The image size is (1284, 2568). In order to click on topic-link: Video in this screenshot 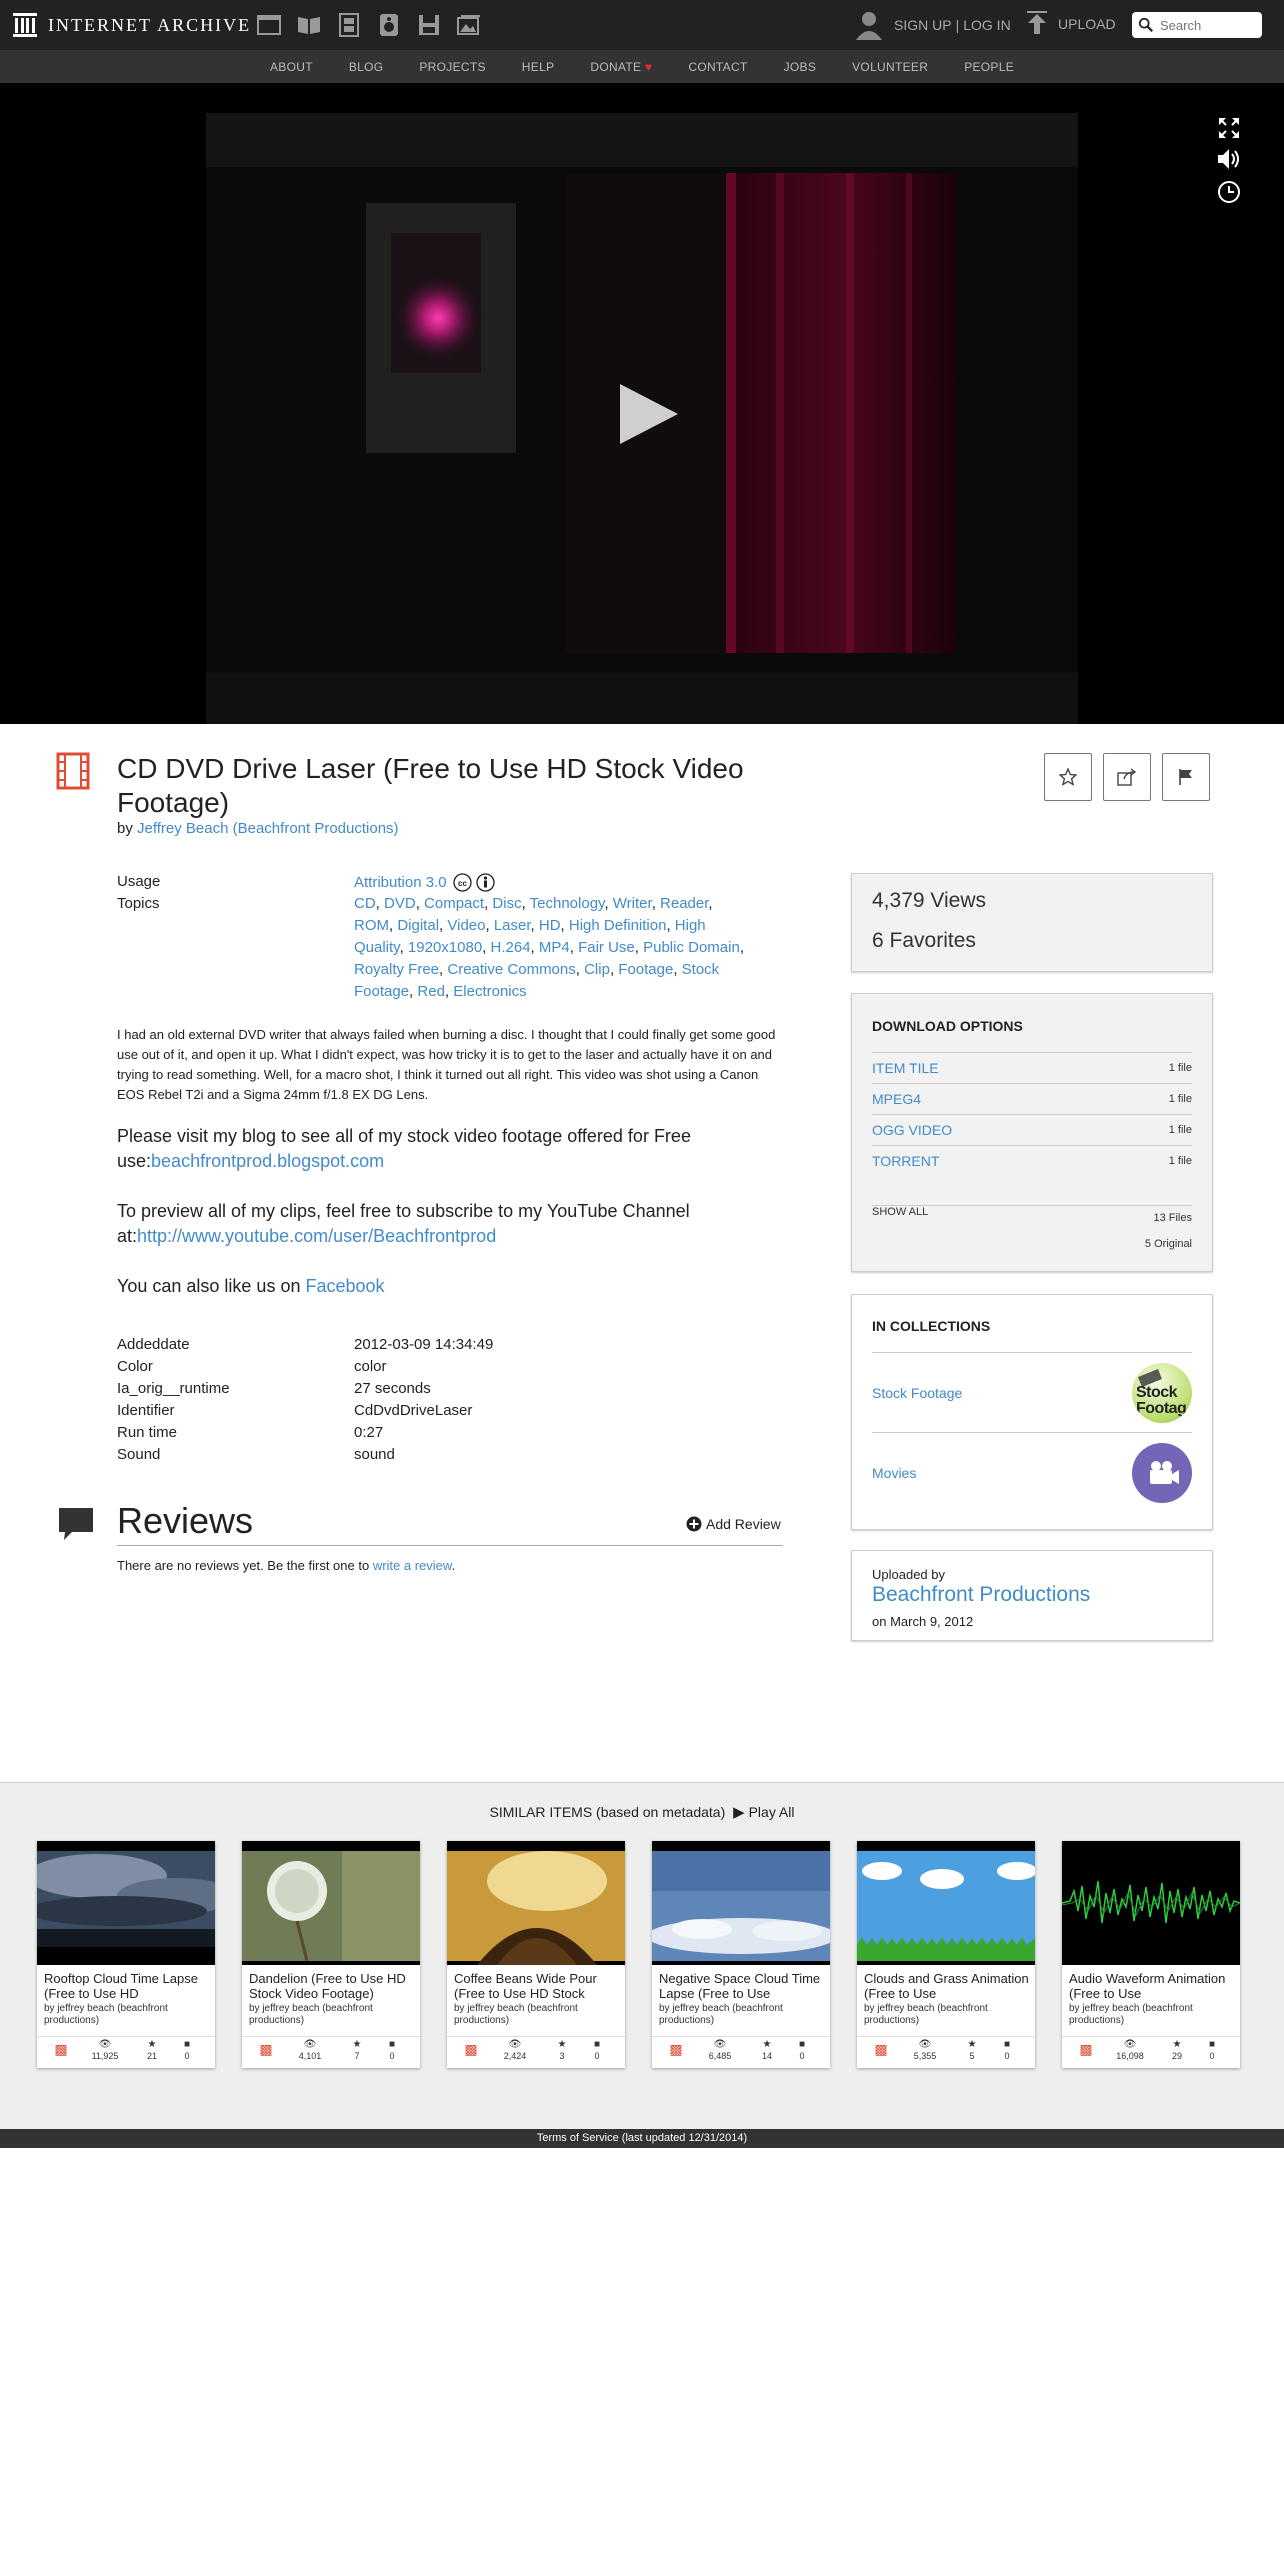, I will do `click(466, 925)`.